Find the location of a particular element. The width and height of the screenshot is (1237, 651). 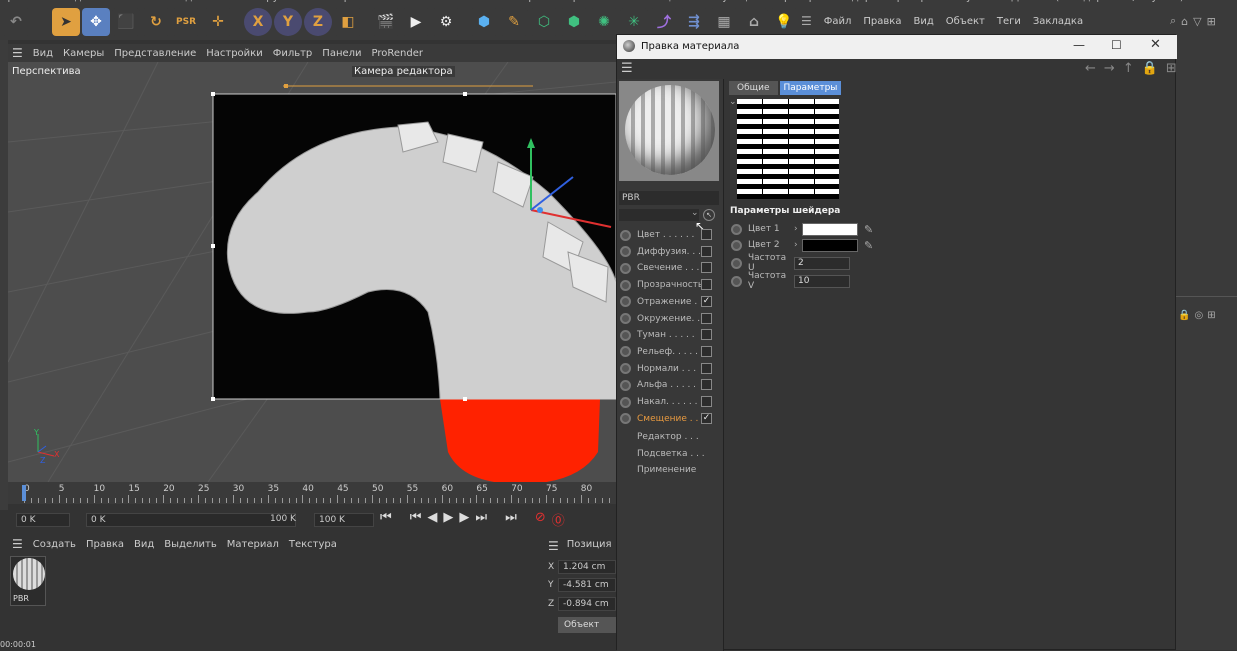

top-menu-item: Сплайн is located at coordinates (405, 1).